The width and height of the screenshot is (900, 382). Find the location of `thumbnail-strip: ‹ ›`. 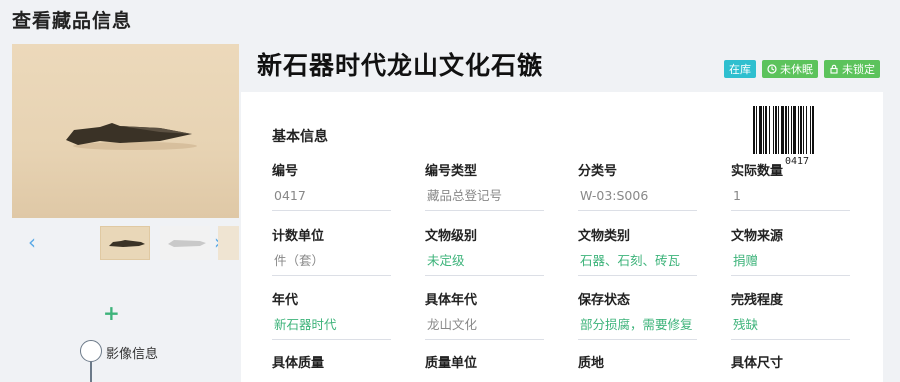

thumbnail-strip: ‹ › is located at coordinates (125, 243).